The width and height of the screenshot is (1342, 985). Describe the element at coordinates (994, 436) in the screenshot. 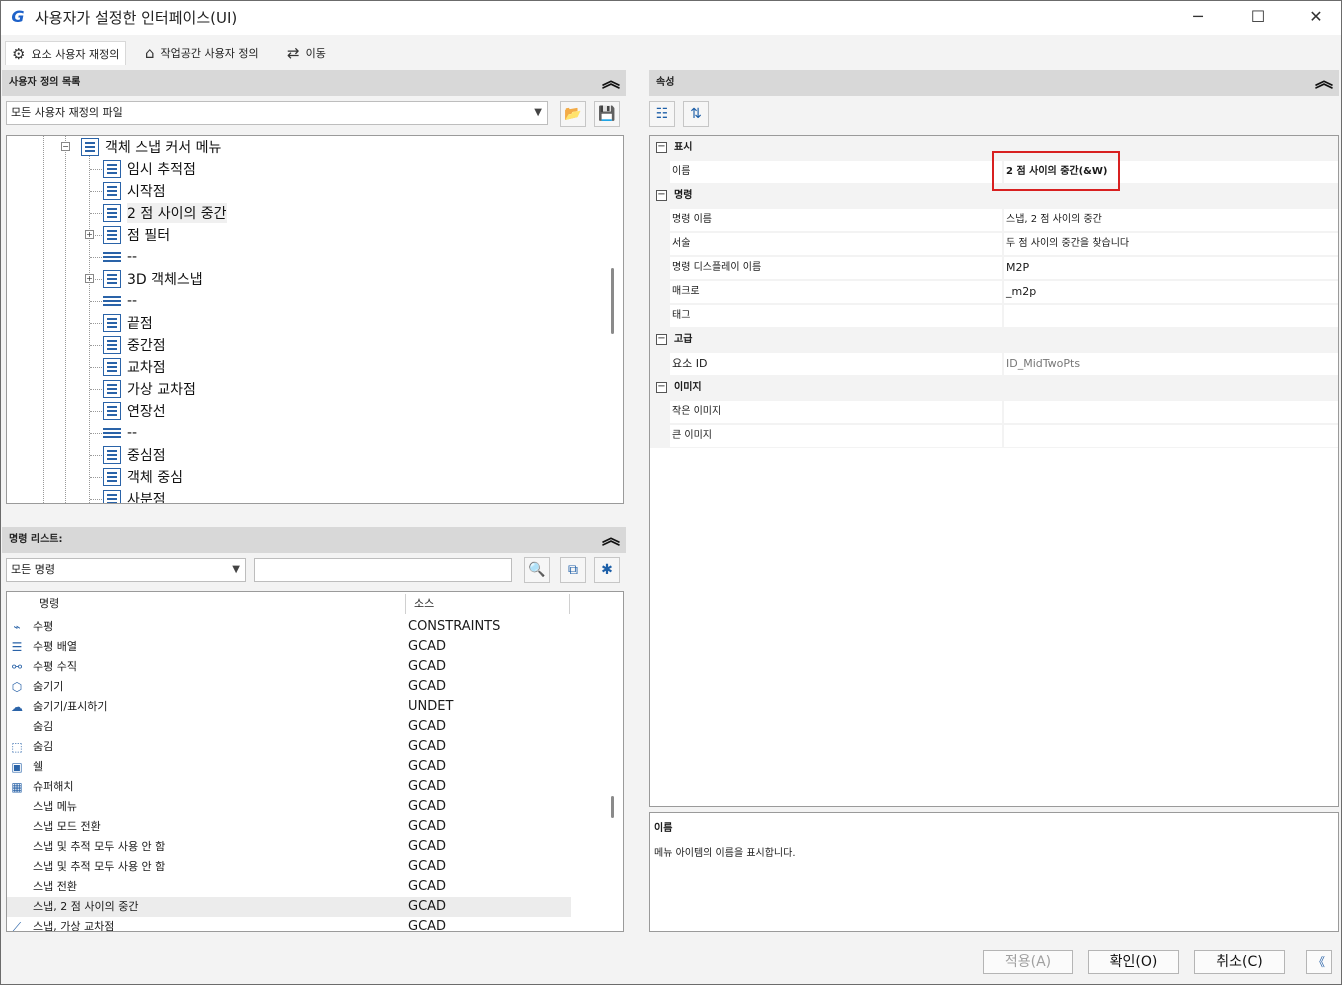

I see `property-row-large-image: 큰 이미지` at that location.